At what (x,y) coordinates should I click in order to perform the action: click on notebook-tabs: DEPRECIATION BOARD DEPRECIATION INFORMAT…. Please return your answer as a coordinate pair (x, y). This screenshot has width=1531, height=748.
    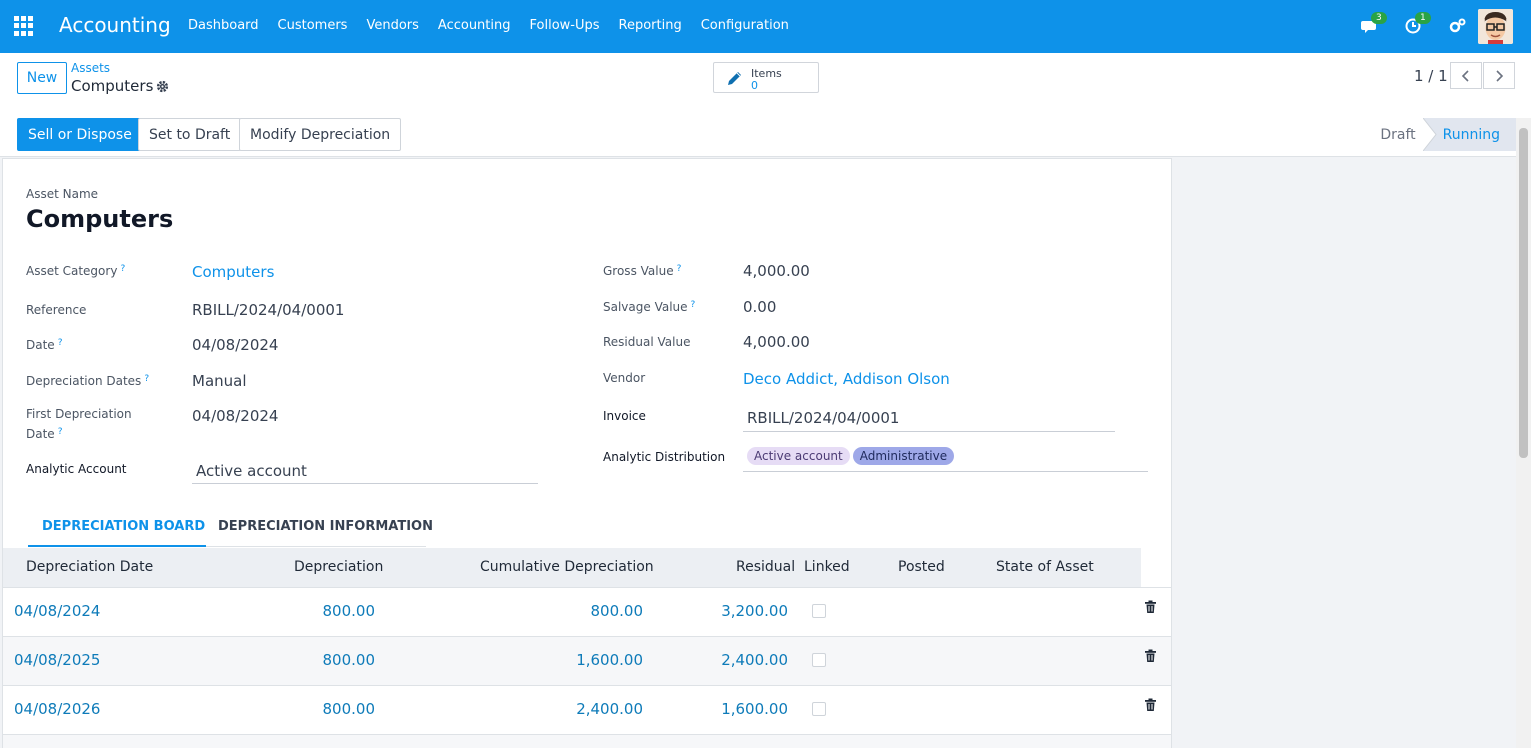
    Looking at the image, I should click on (230, 531).